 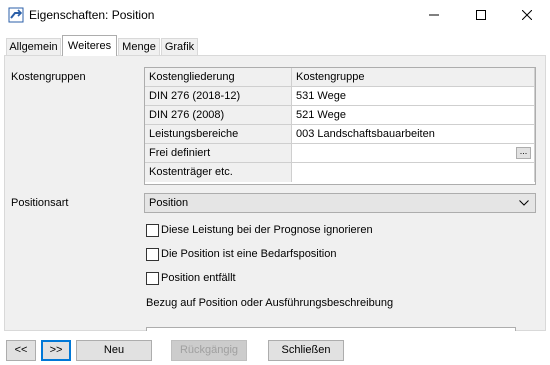 What do you see at coordinates (218, 96) in the screenshot?
I see `row-key: DIN 276 (2018-12)` at bounding box center [218, 96].